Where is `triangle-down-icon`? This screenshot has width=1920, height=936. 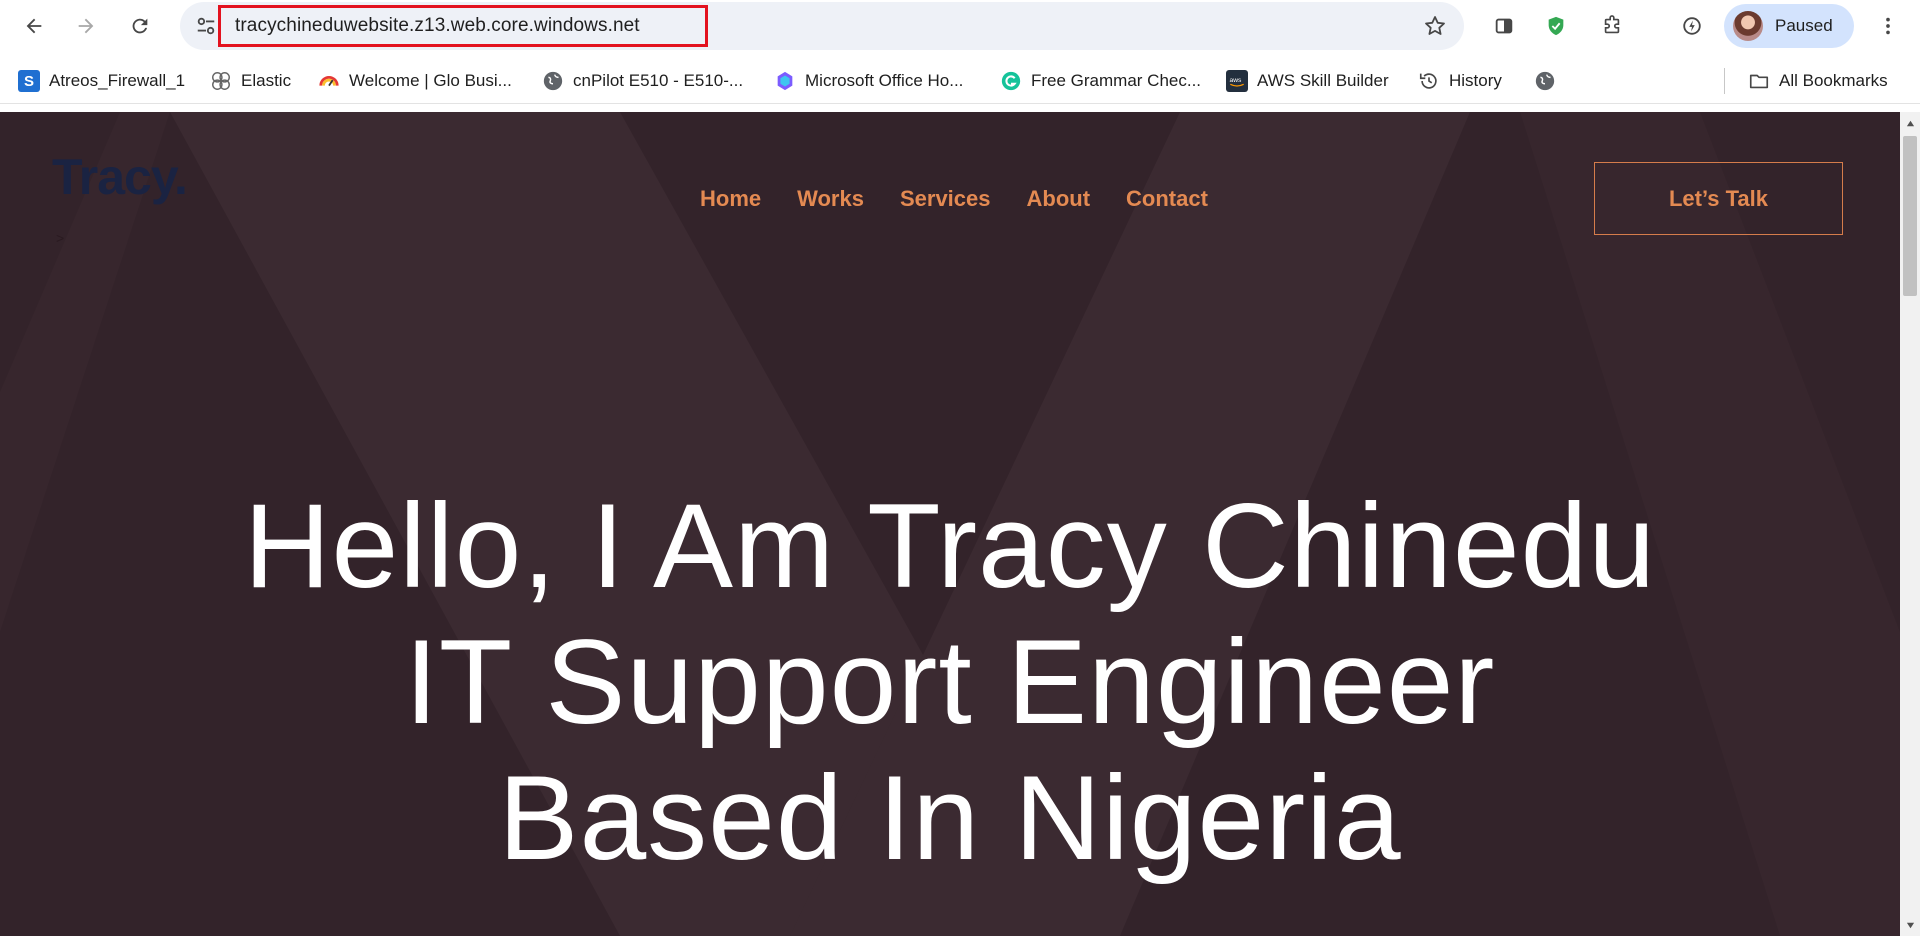
triangle-down-icon is located at coordinates (1910, 925).